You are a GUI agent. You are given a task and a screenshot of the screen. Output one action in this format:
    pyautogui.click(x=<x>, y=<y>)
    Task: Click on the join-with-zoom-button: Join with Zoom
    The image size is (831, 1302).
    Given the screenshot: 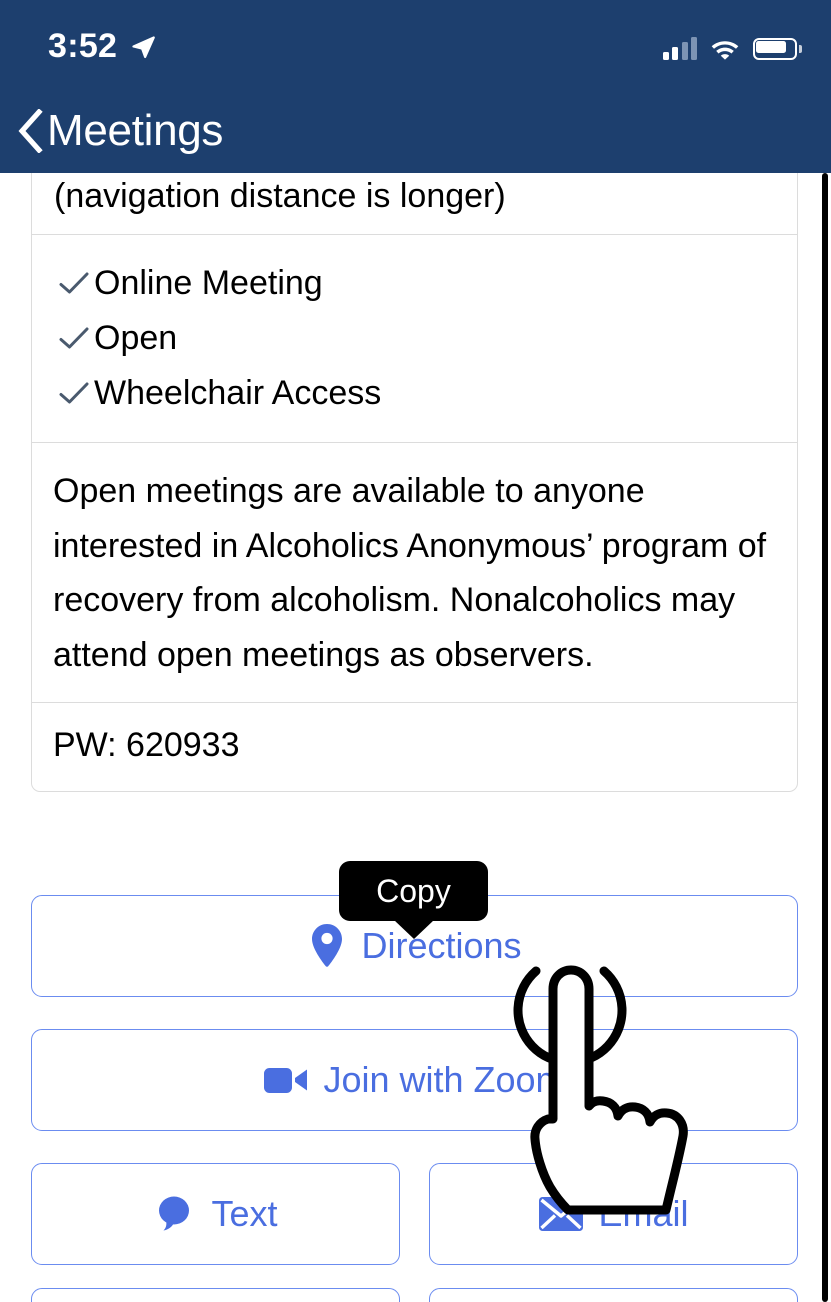 What is the action you would take?
    pyautogui.click(x=414, y=1080)
    